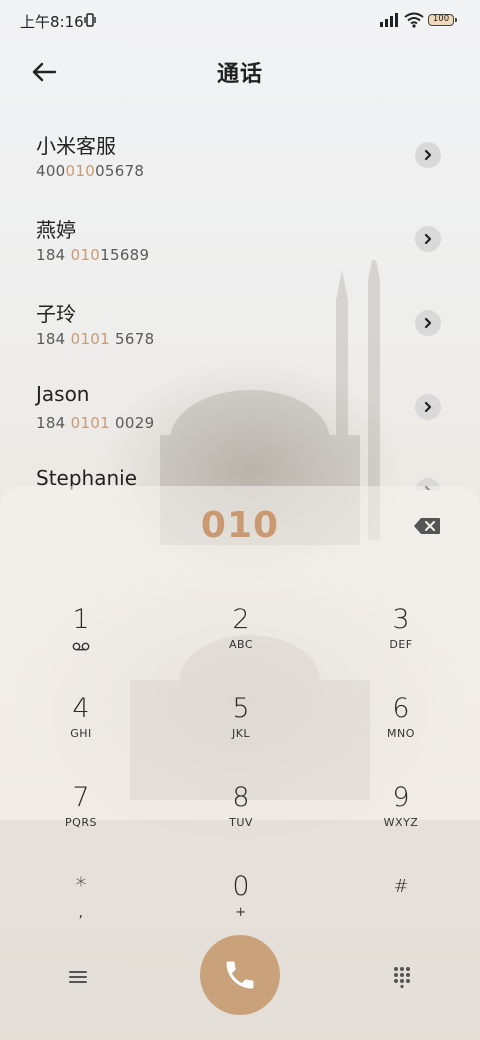 This screenshot has height=1040, width=480. I want to click on number-suffix: 0029, so click(132, 423).